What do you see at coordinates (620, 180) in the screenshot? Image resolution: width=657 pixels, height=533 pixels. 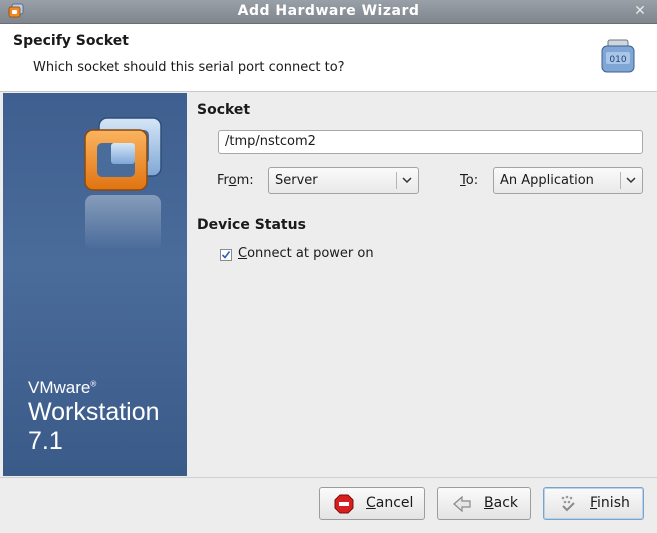 I see `to-select-separator` at bounding box center [620, 180].